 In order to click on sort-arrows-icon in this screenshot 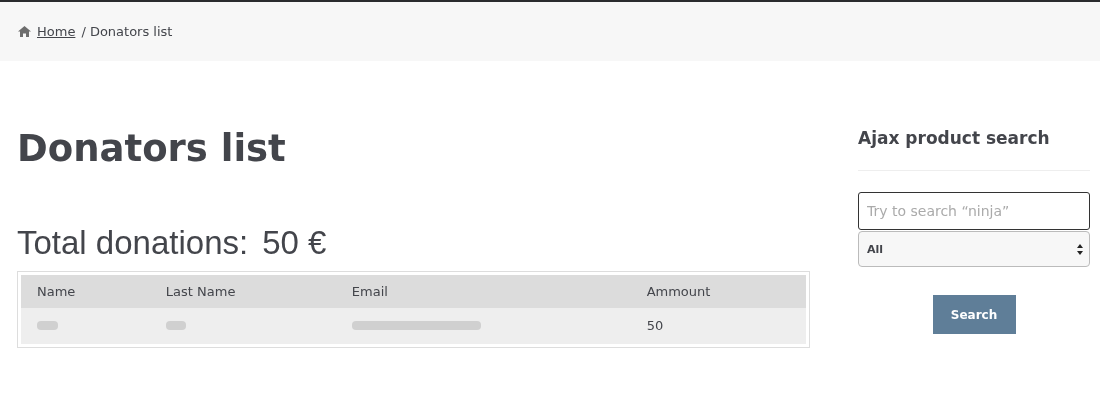, I will do `click(1080, 249)`.